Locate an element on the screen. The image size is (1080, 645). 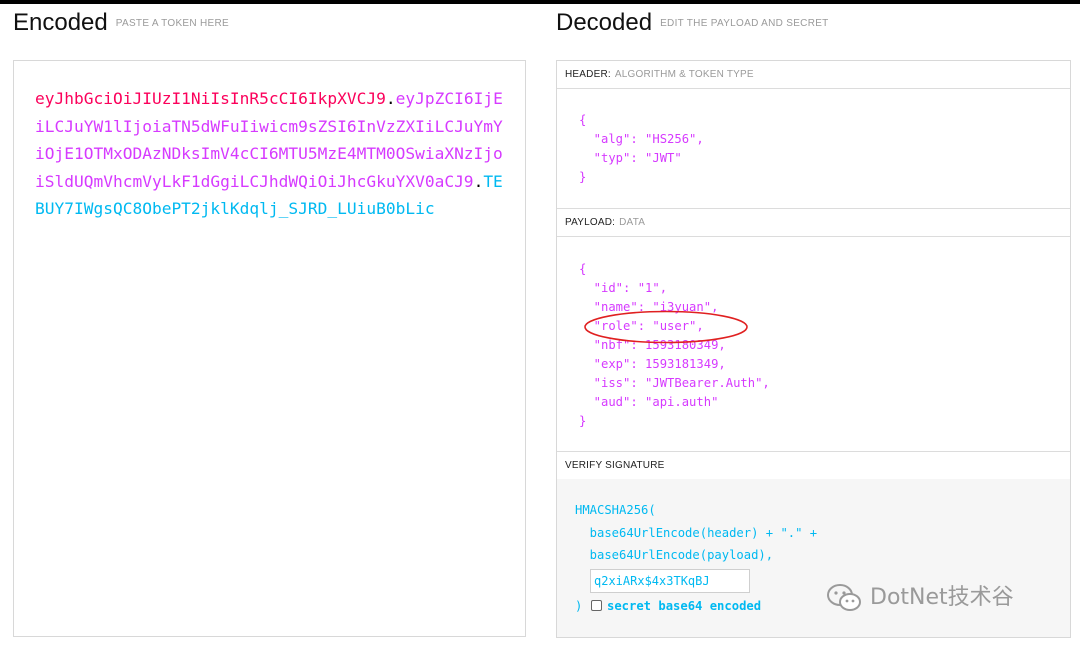
encoded-subtitle: PASTE A TOKEN HERE is located at coordinates (172, 24).